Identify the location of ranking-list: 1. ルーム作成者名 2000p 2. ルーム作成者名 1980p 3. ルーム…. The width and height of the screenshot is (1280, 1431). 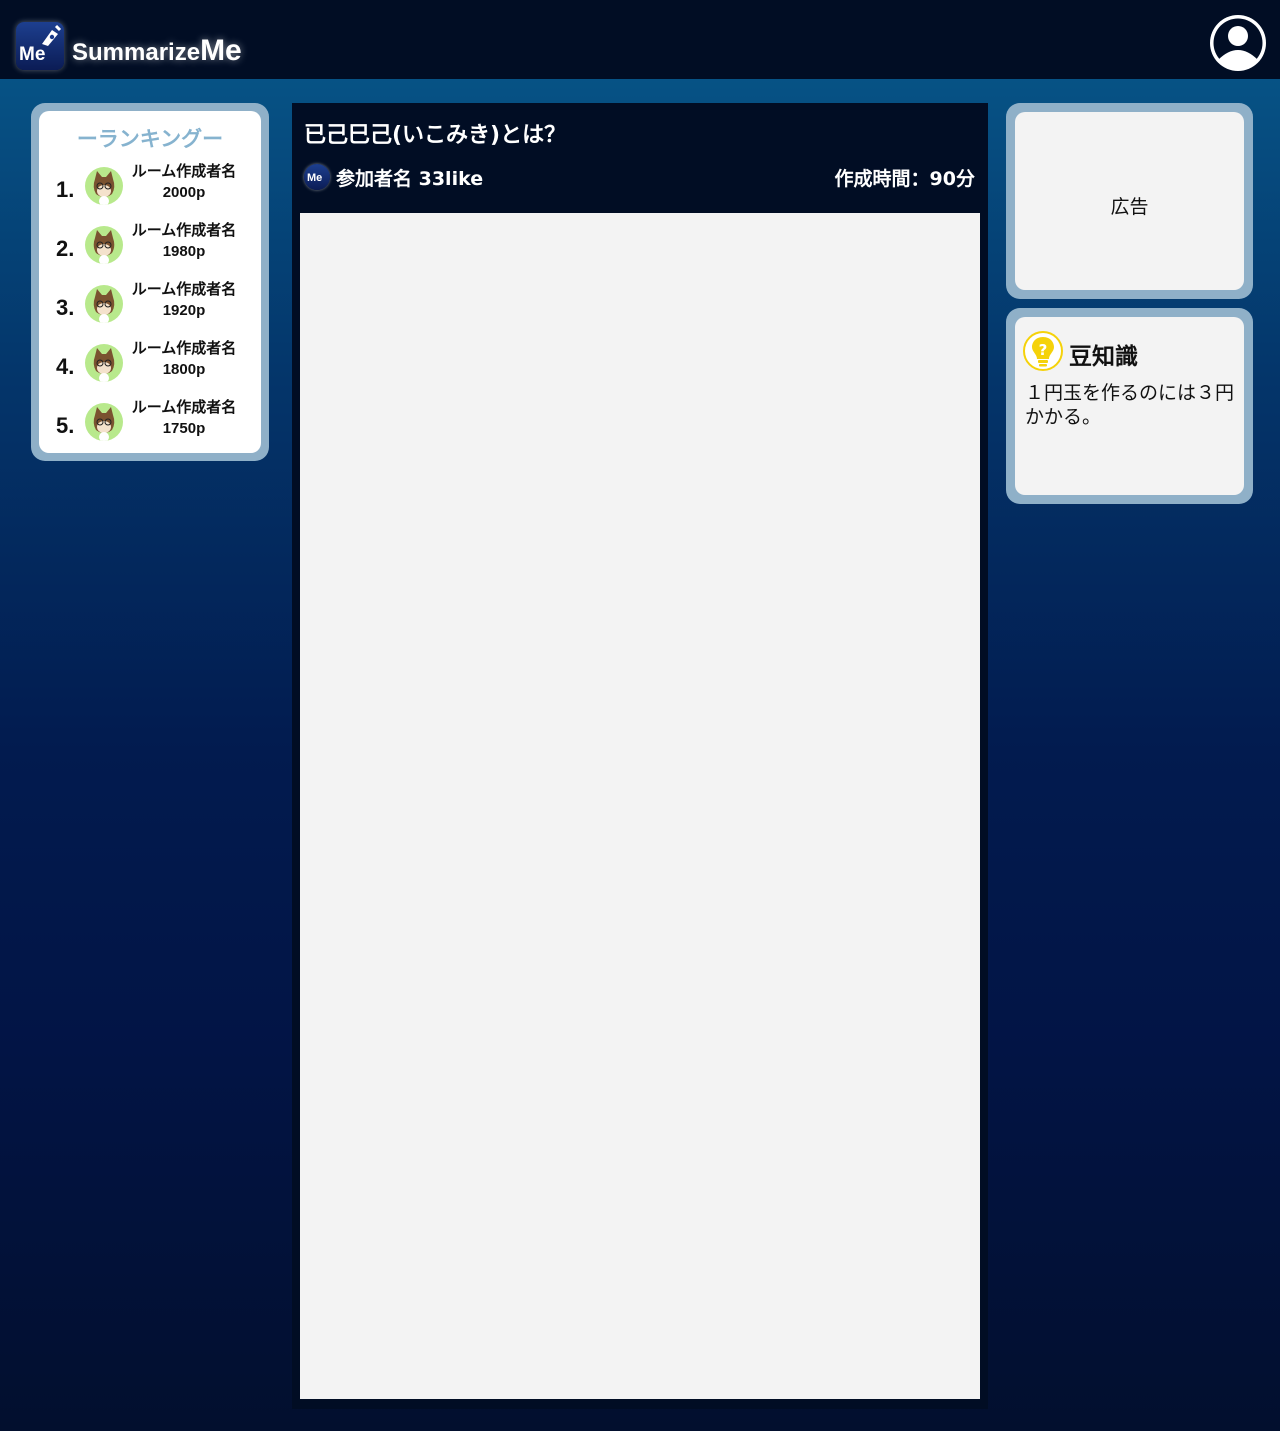
(150, 282).